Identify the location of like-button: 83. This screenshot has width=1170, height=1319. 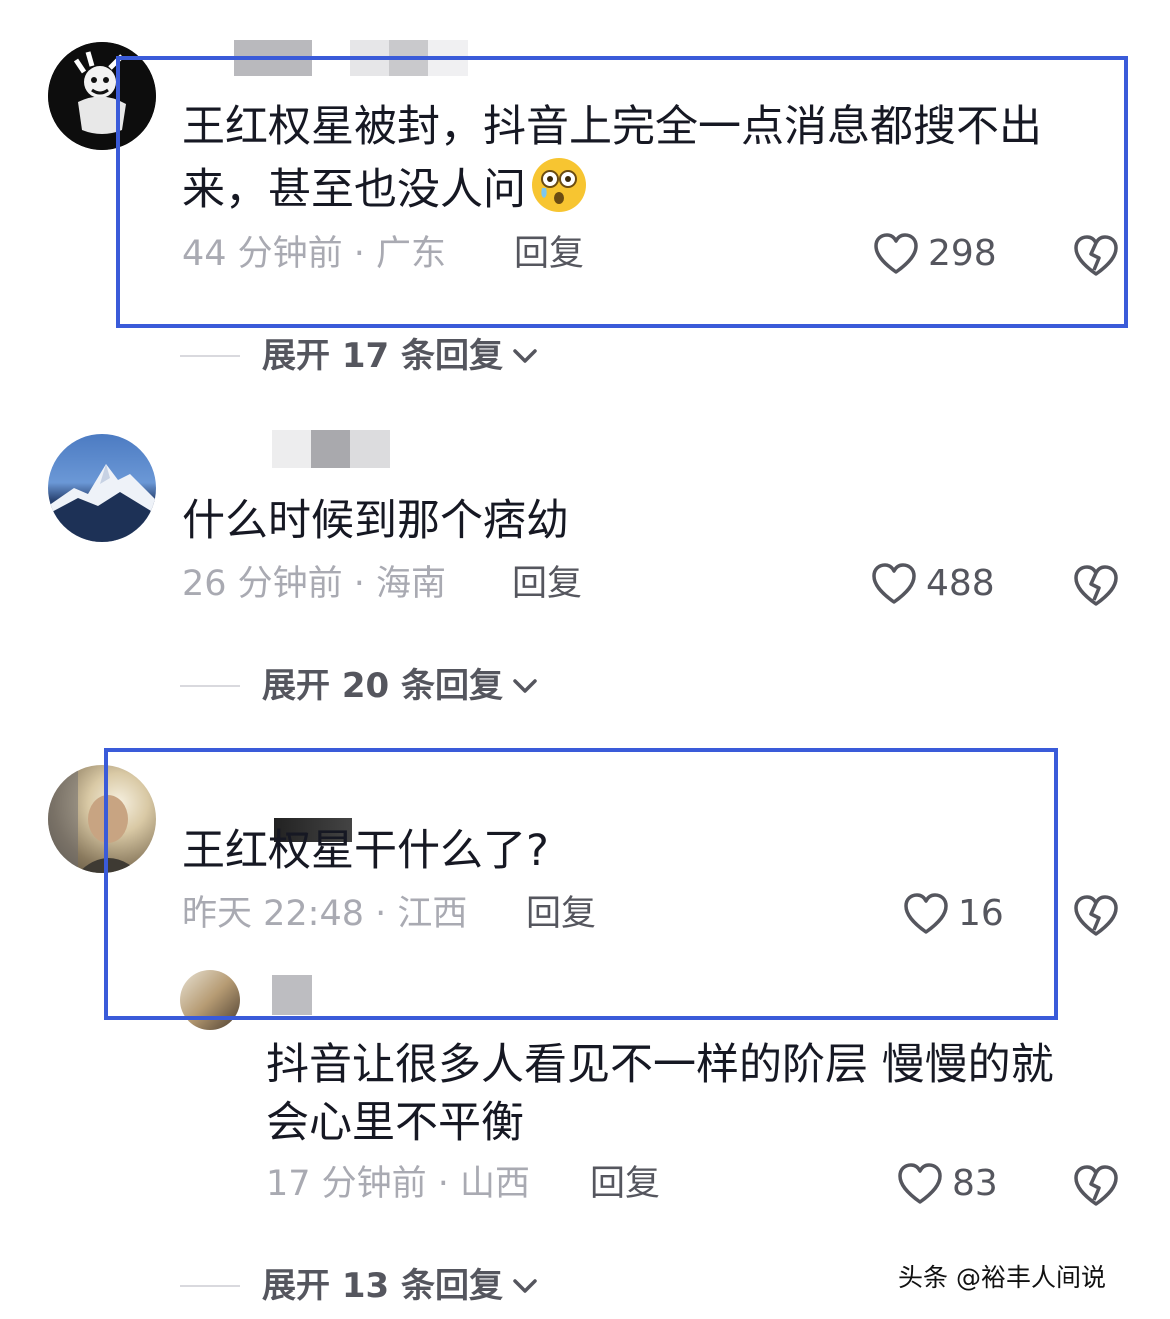
(947, 1184).